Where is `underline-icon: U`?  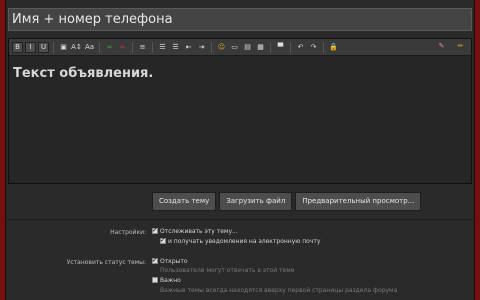
underline-icon: U is located at coordinates (43, 47).